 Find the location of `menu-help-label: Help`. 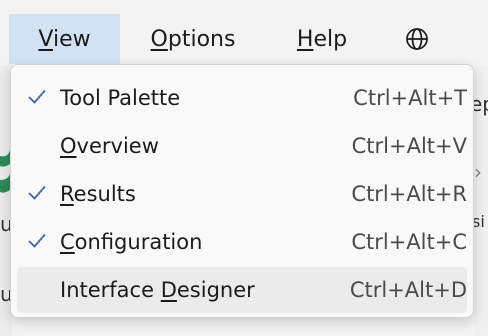

menu-help-label: Help is located at coordinates (322, 39).